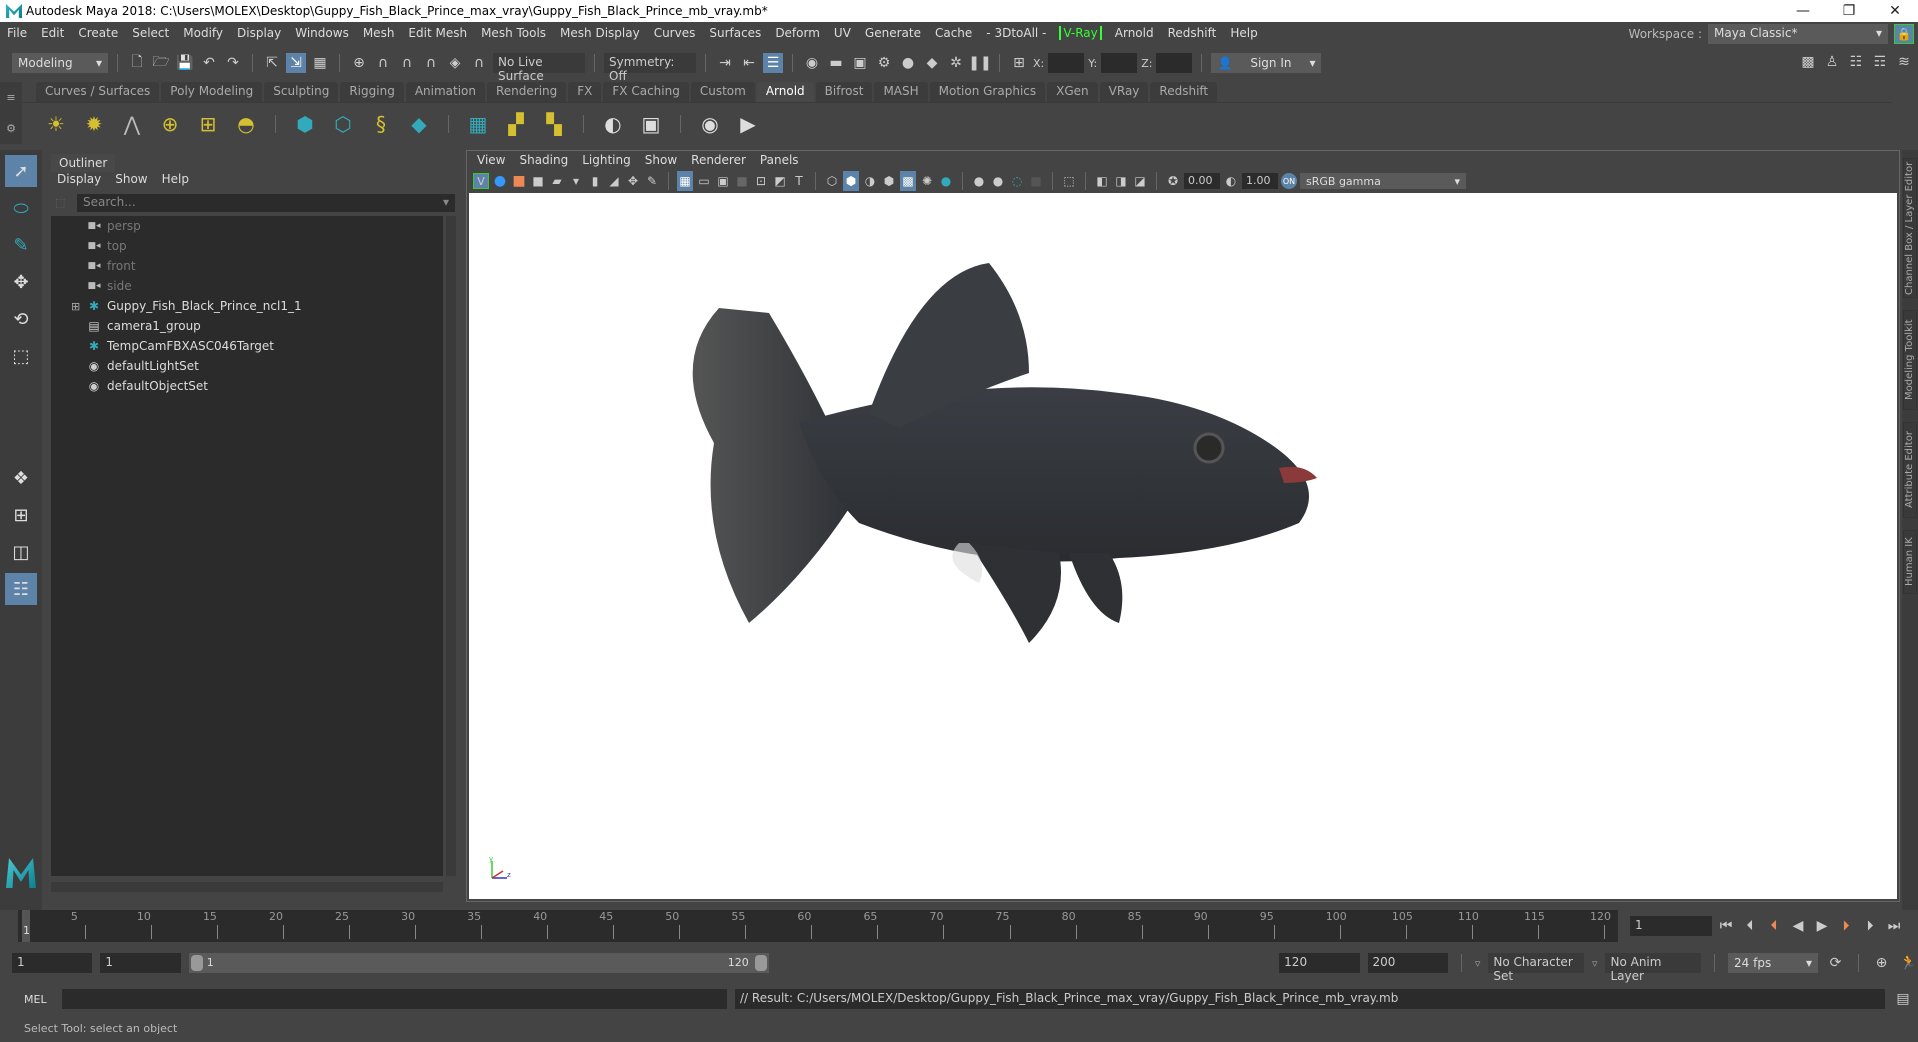  Describe the element at coordinates (247, 366) in the screenshot. I see `outliner-item: ◉ defaultLightSet` at that location.